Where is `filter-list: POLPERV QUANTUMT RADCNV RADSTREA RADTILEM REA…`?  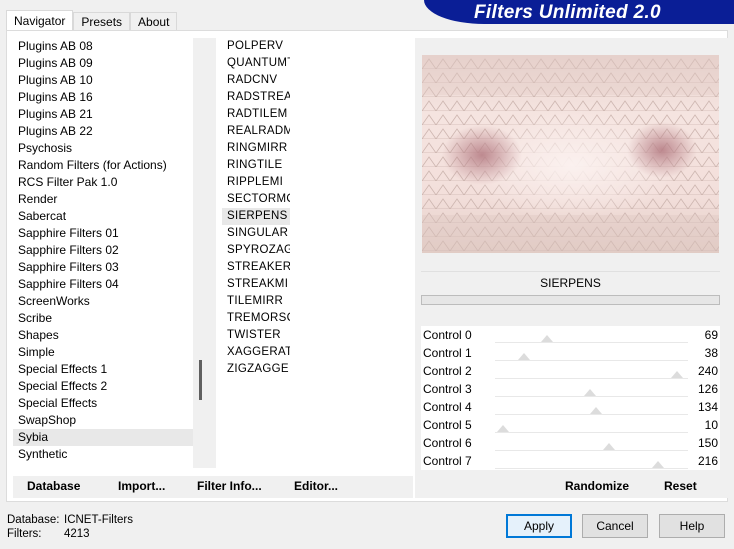
filter-list: POLPERV QUANTUMT RADCNV RADSTREA RADTILEM REA… is located at coordinates (256, 253).